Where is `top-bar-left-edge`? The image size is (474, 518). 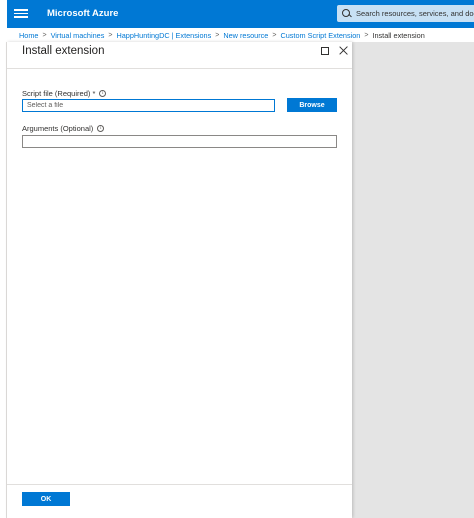
top-bar-left-edge is located at coordinates (3, 14).